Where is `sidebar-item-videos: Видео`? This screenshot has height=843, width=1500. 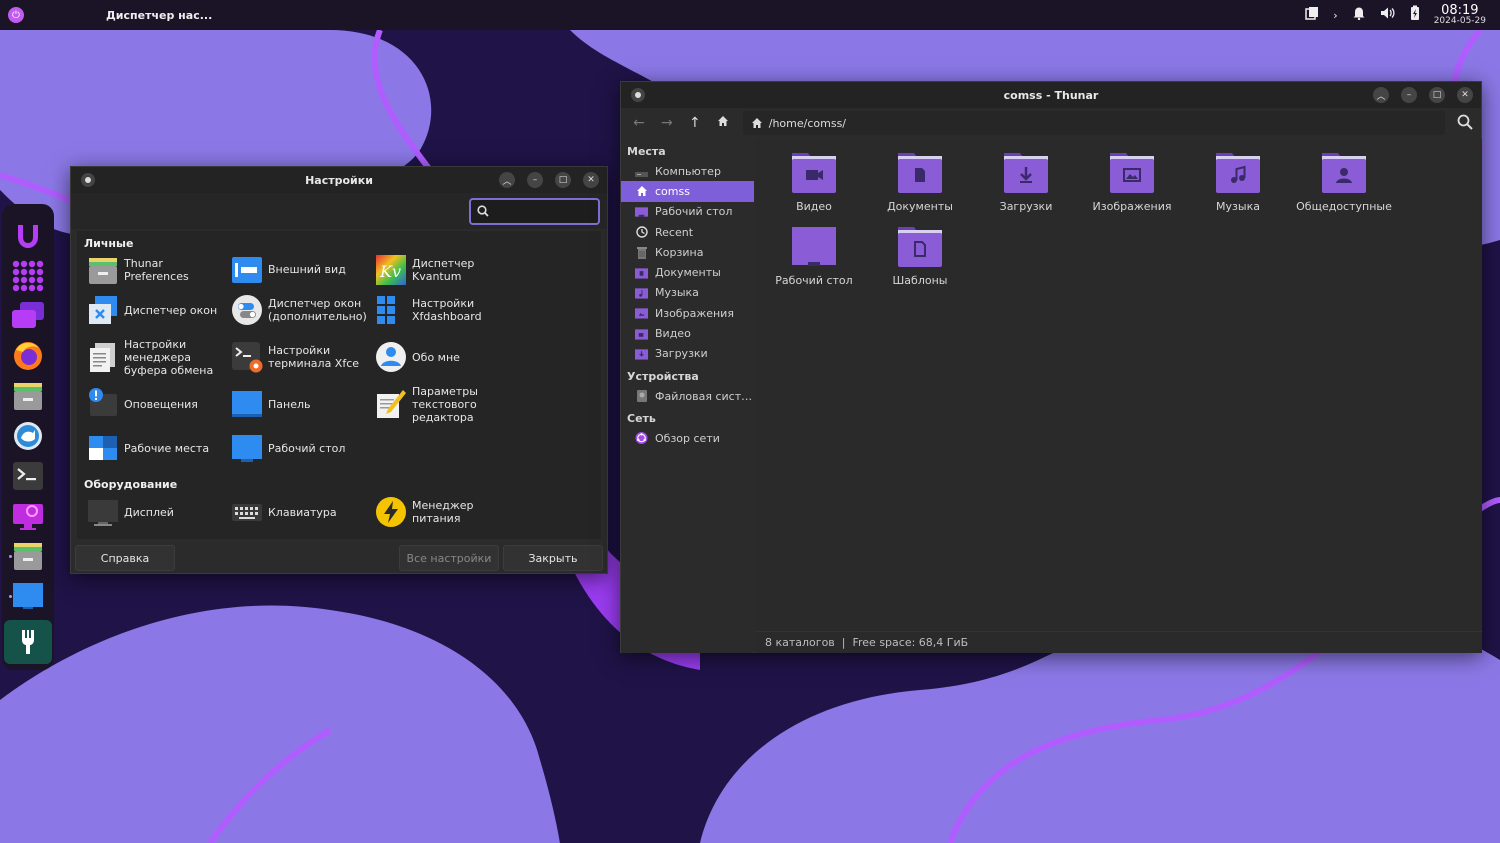 sidebar-item-videos: Видео is located at coordinates (687, 333).